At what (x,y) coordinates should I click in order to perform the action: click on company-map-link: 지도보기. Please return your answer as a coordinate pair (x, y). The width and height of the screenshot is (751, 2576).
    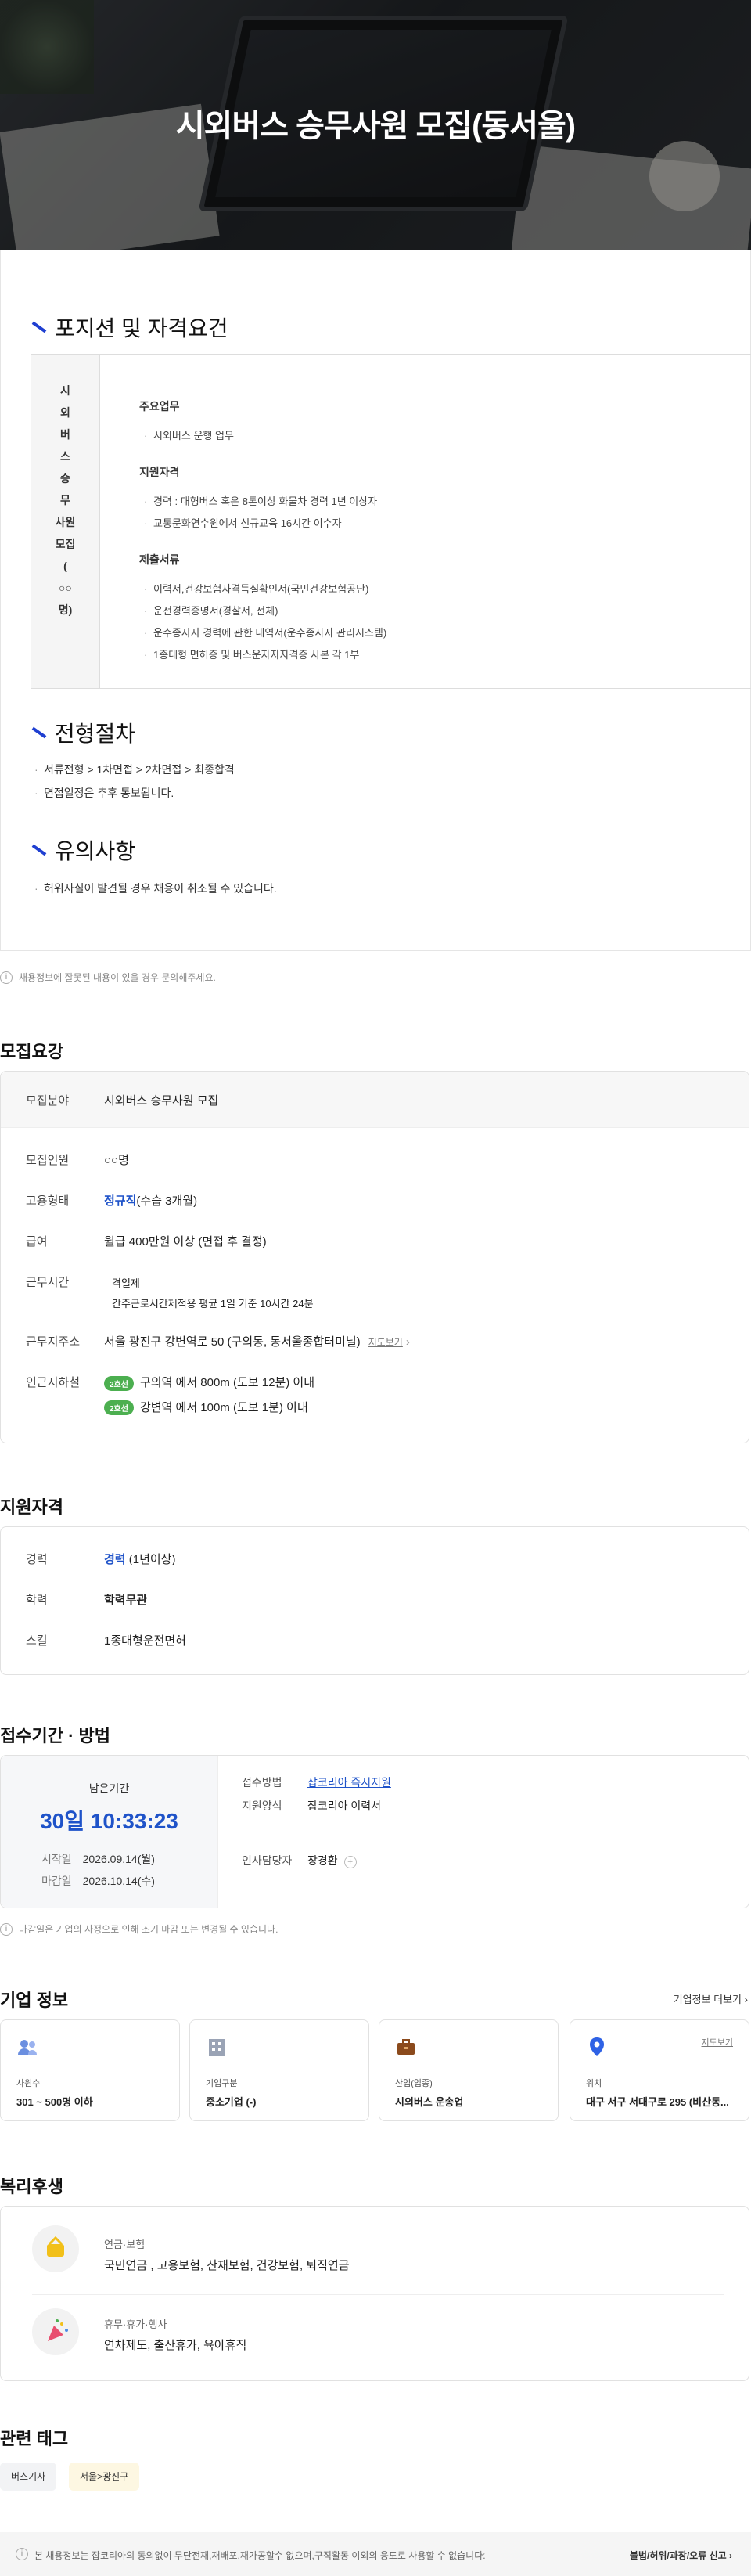
    Looking at the image, I should click on (717, 2042).